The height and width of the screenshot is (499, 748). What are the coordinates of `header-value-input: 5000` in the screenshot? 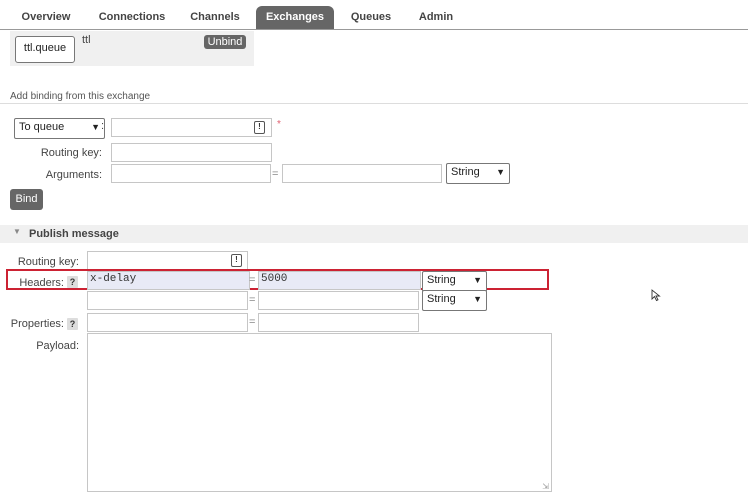 It's located at (339, 280).